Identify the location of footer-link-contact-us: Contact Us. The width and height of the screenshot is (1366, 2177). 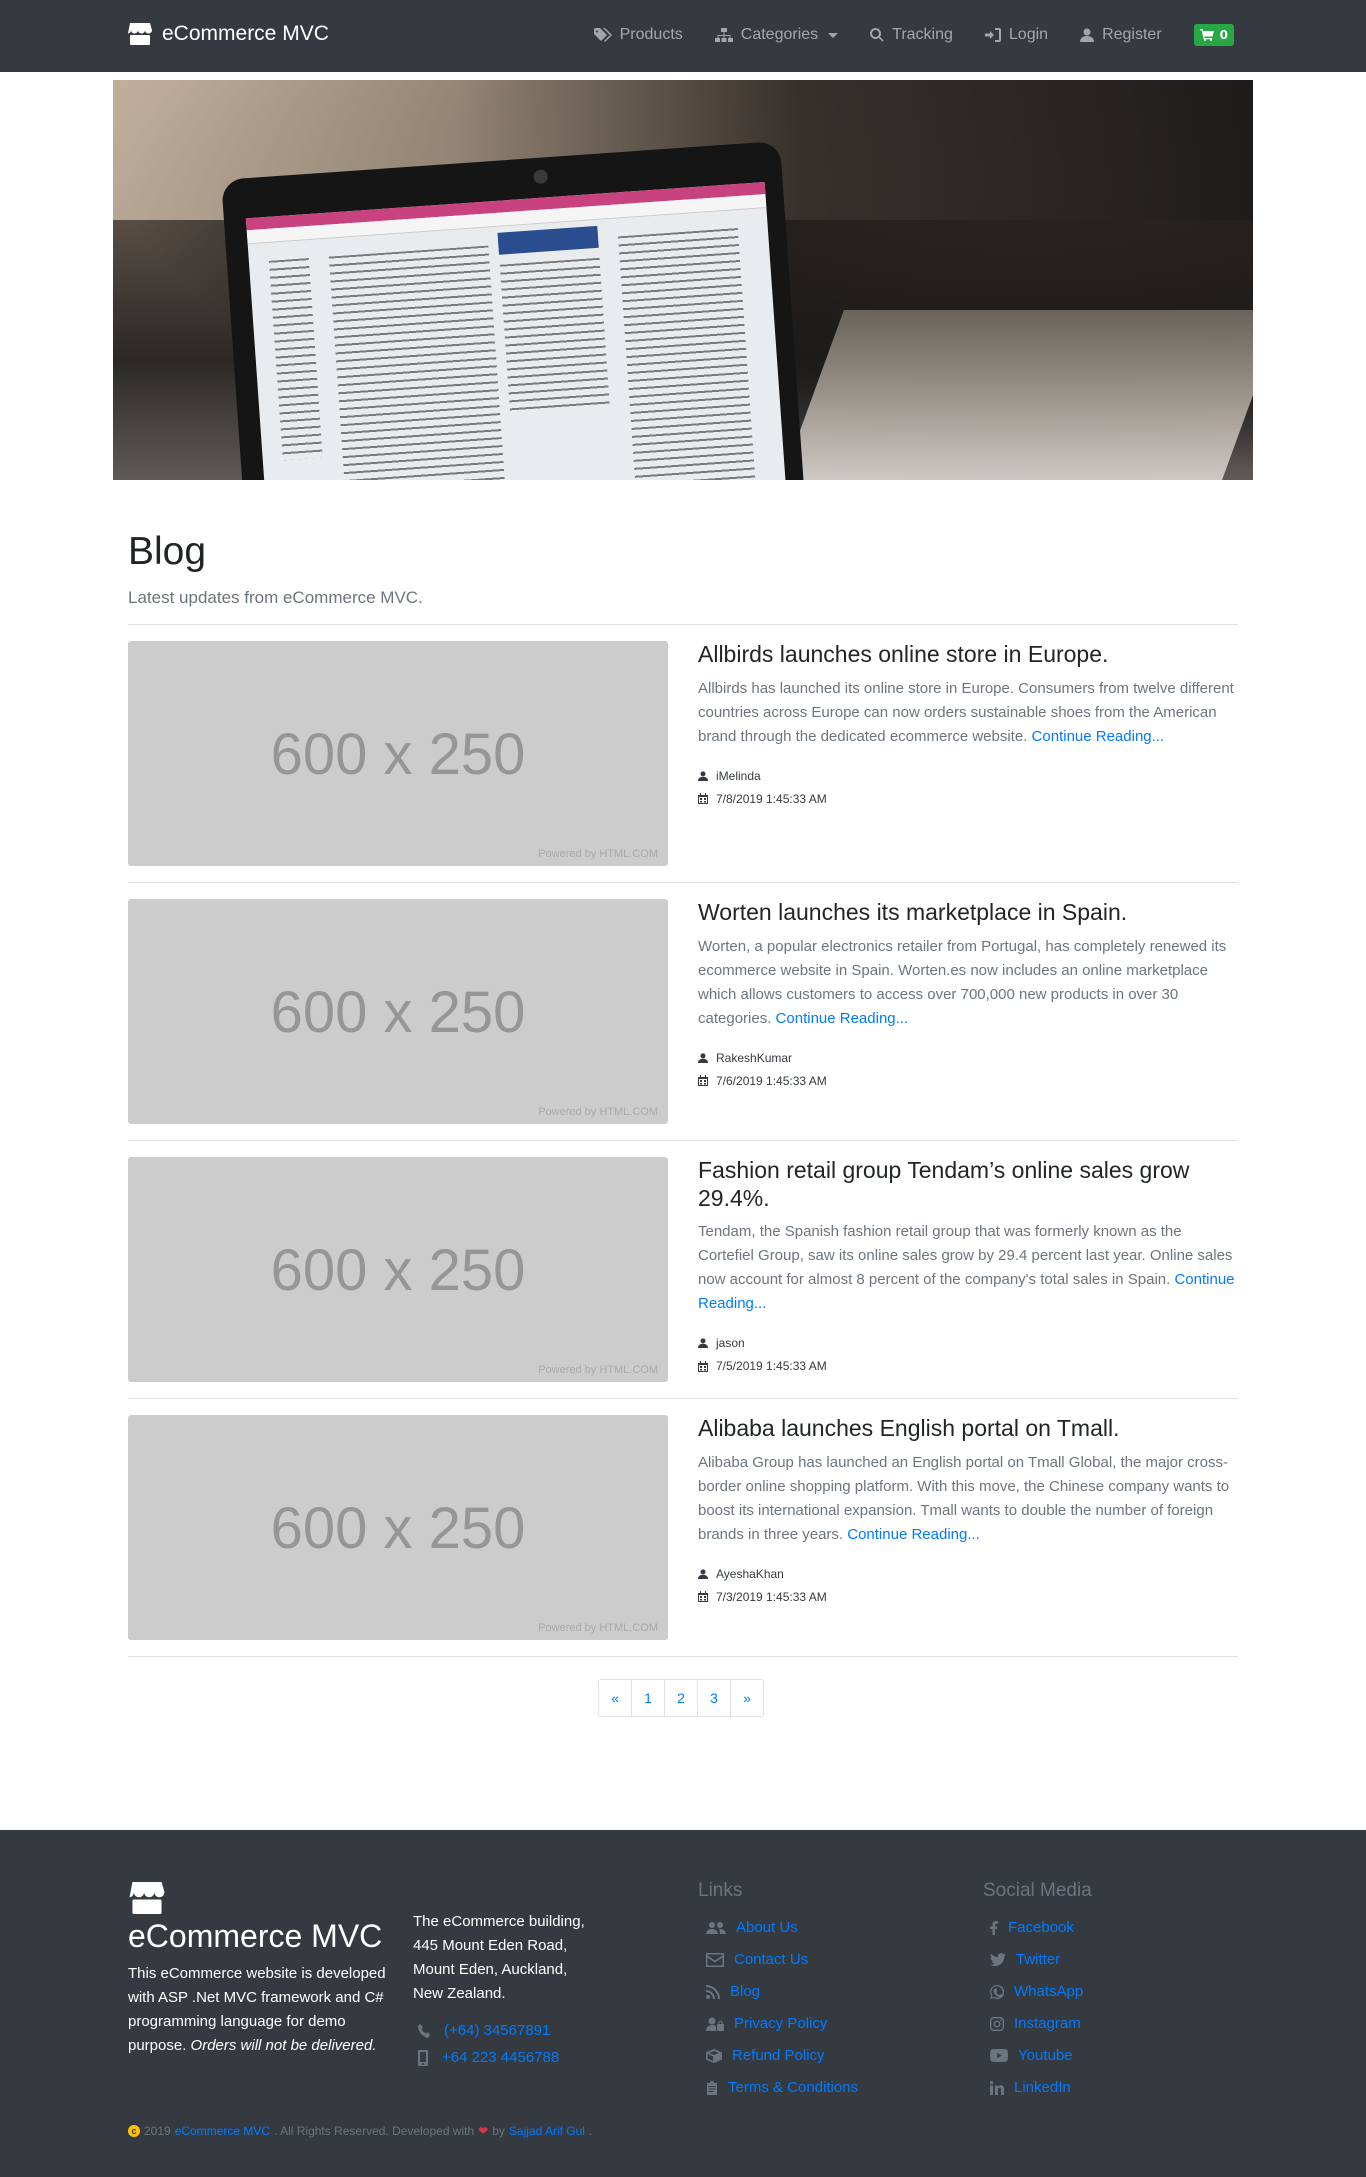
(782, 1959).